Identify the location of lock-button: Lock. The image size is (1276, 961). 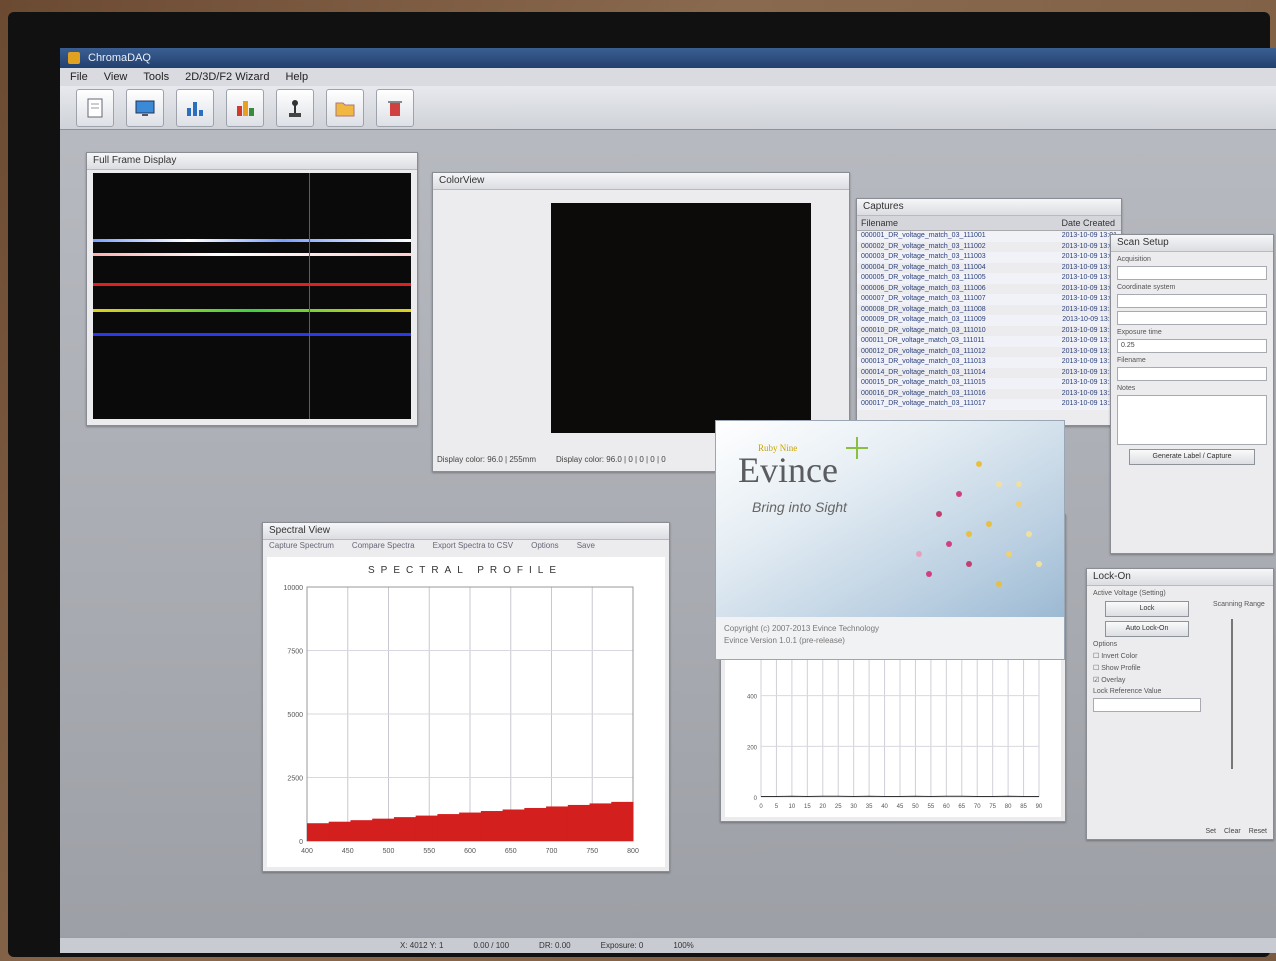
(1147, 609).